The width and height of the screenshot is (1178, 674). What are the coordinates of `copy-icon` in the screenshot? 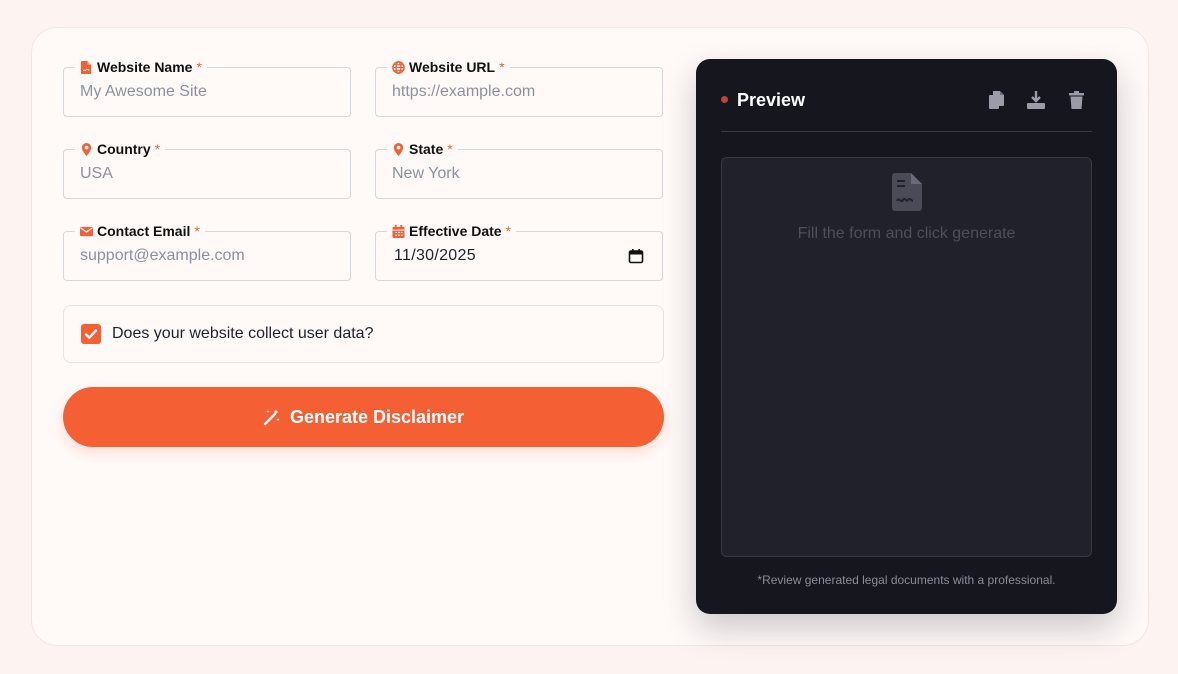 It's located at (996, 100).